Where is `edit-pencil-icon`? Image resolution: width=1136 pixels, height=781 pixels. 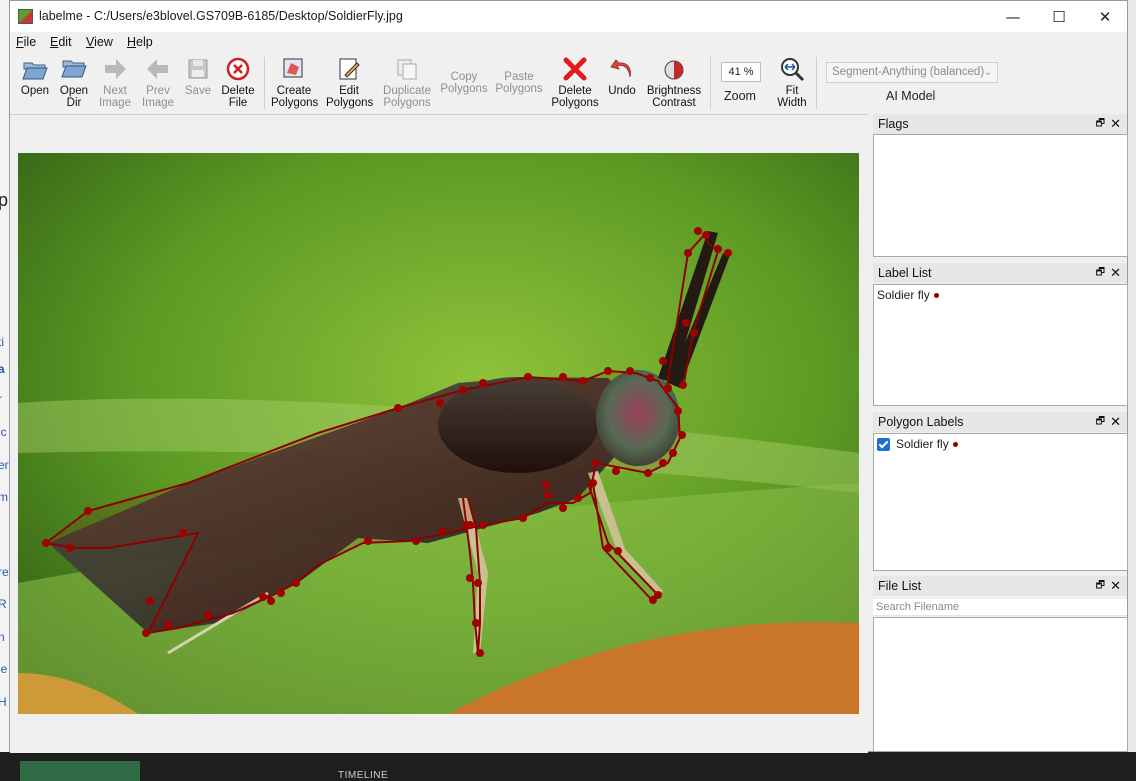 edit-pencil-icon is located at coordinates (349, 69).